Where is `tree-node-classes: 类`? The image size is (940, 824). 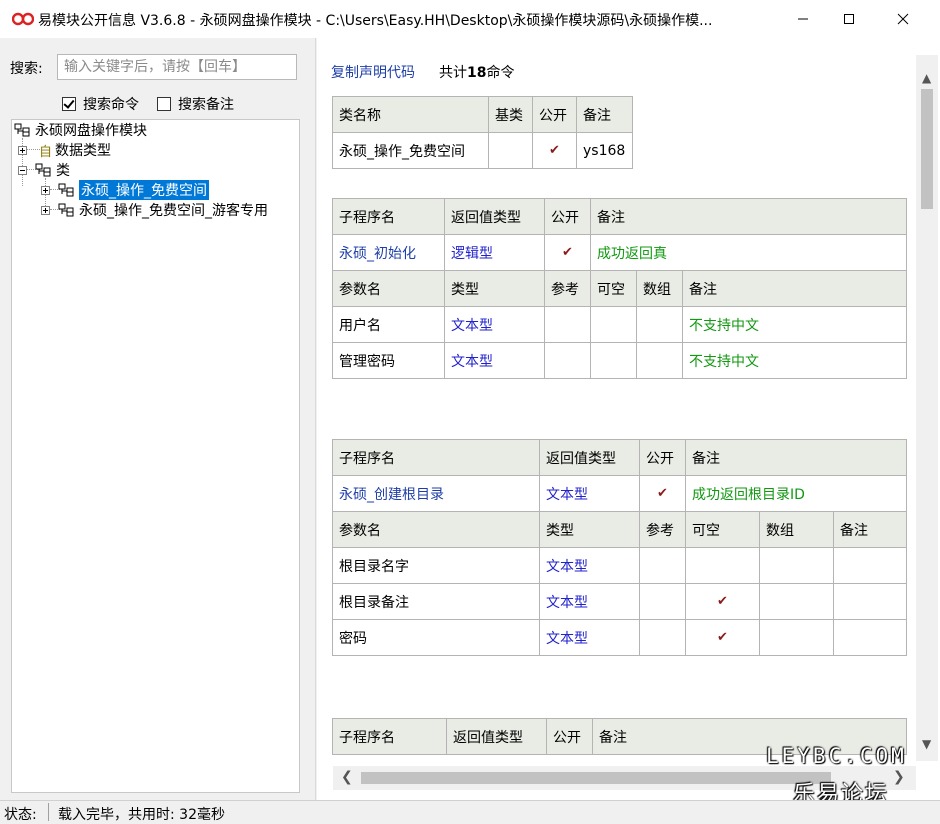
tree-node-classes: 类 is located at coordinates (44, 170).